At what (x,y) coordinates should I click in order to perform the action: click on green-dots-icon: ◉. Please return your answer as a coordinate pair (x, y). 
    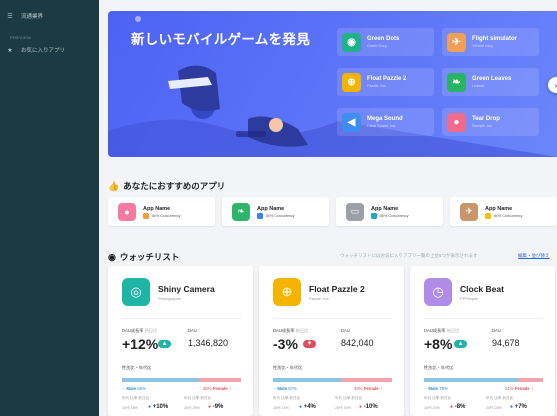
    Looking at the image, I should click on (351, 42).